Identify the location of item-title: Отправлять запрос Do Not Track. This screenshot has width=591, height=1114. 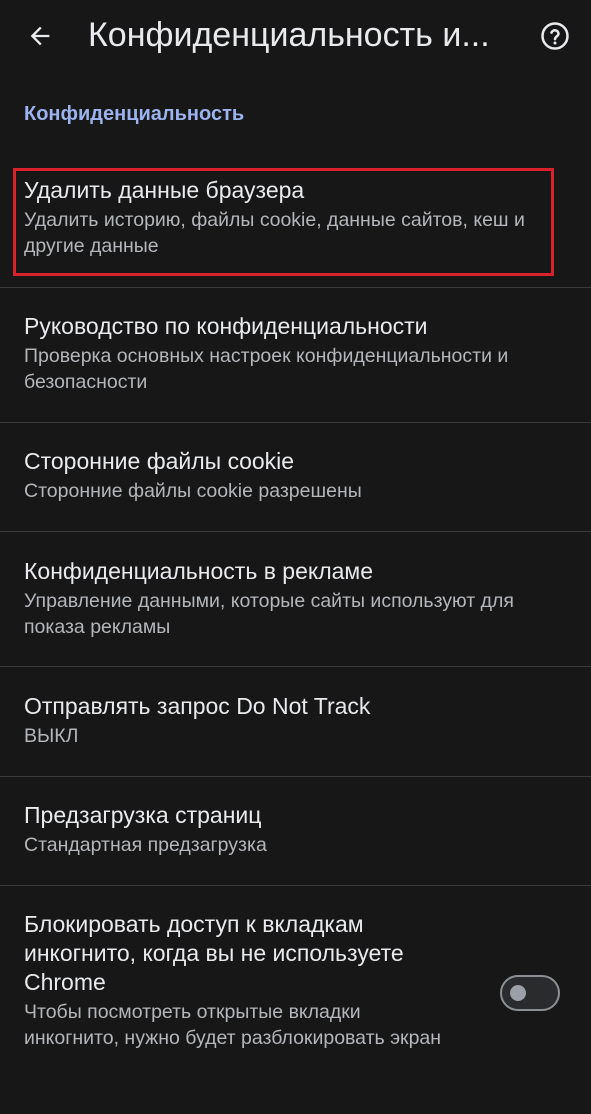
(197, 706).